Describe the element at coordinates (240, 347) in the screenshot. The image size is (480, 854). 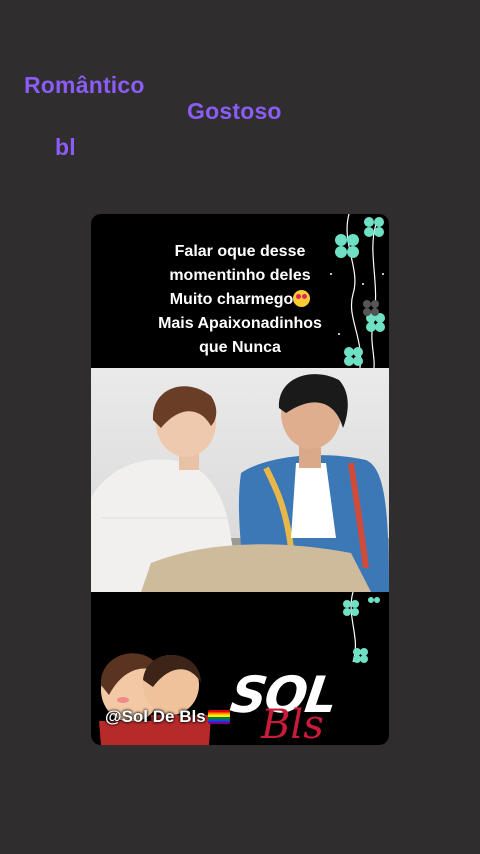
I see `caption-line-5: que Nunca` at that location.